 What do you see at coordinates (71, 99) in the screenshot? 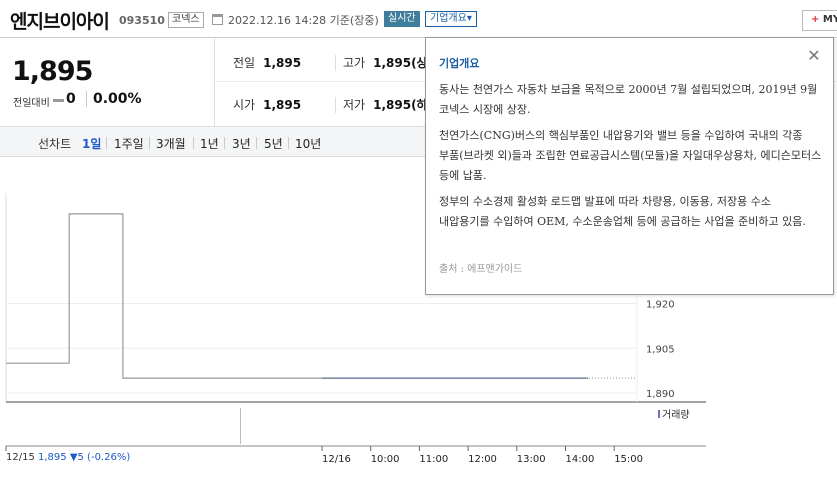
I see `change-value: 0` at bounding box center [71, 99].